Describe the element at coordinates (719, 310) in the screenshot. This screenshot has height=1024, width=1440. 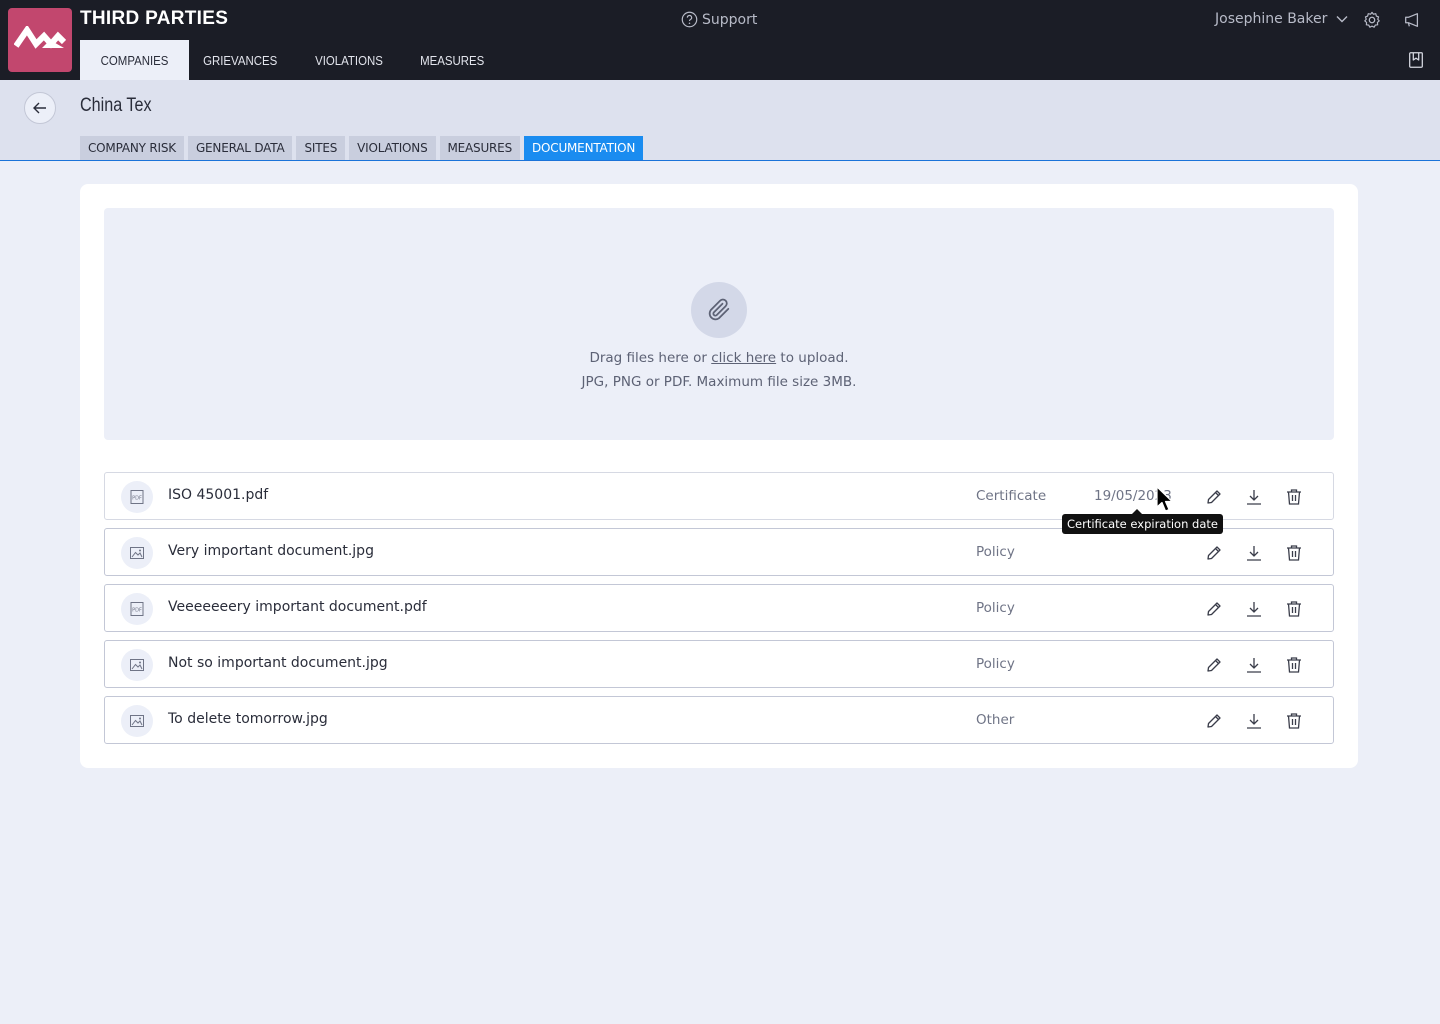
I see `paperclip-icon` at that location.